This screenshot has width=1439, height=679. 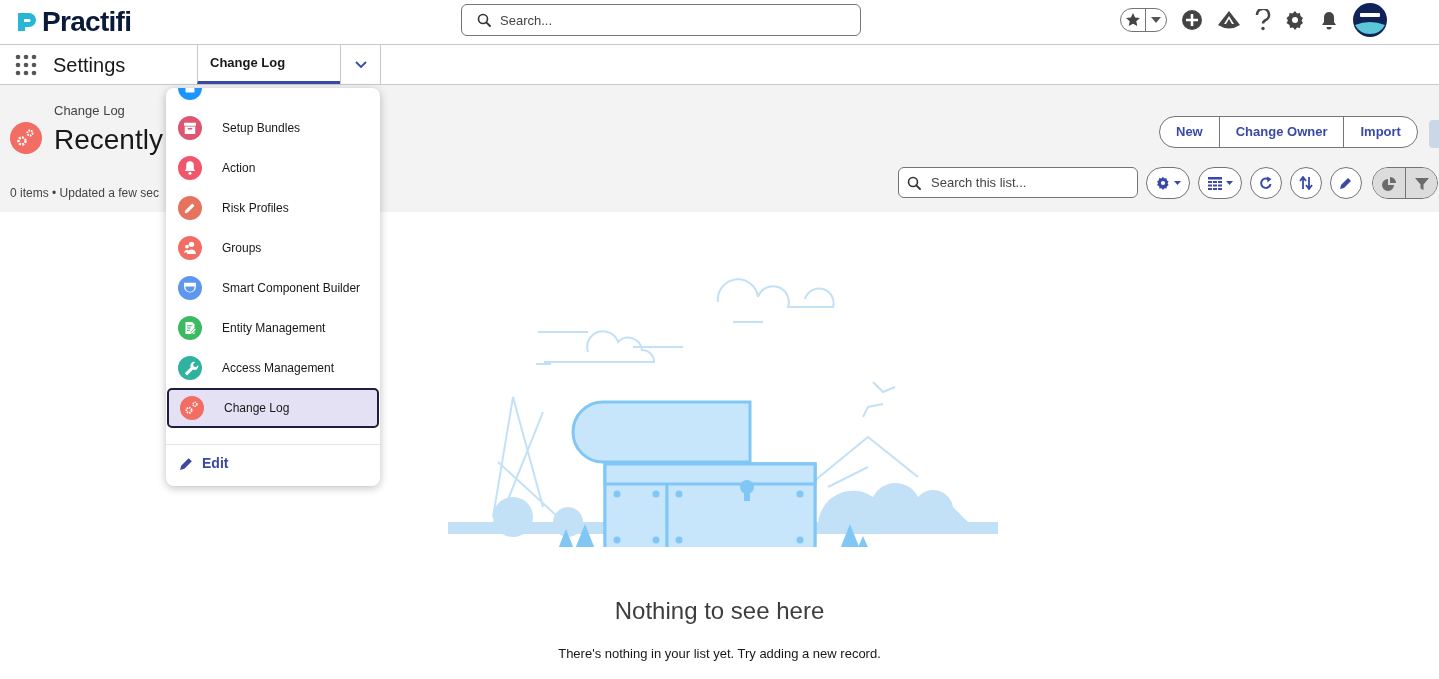 I want to click on menu-item: Action, so click(x=273, y=168).